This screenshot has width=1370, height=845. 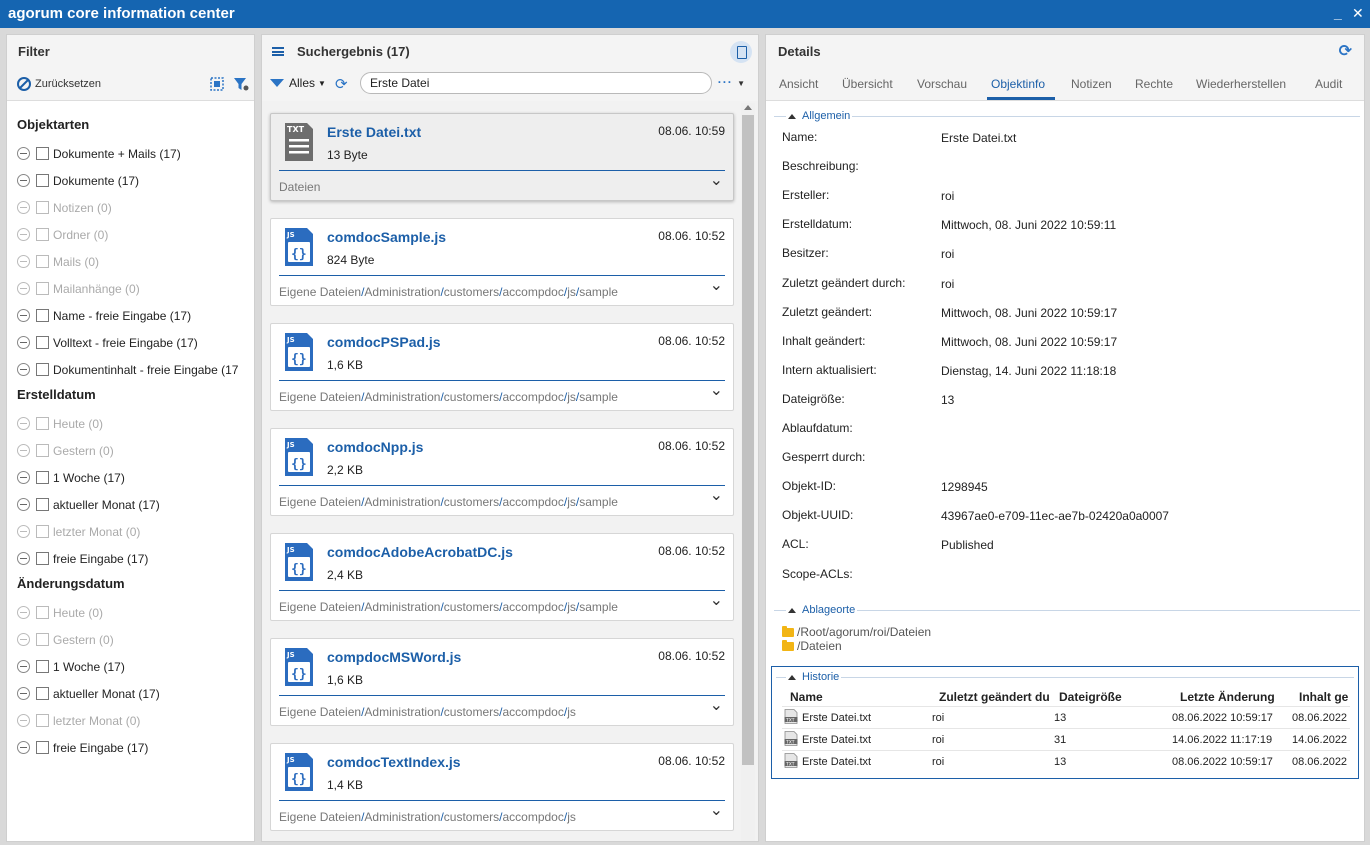 What do you see at coordinates (374, 132) in the screenshot?
I see `result-name-link: Erste Datei.txt` at bounding box center [374, 132].